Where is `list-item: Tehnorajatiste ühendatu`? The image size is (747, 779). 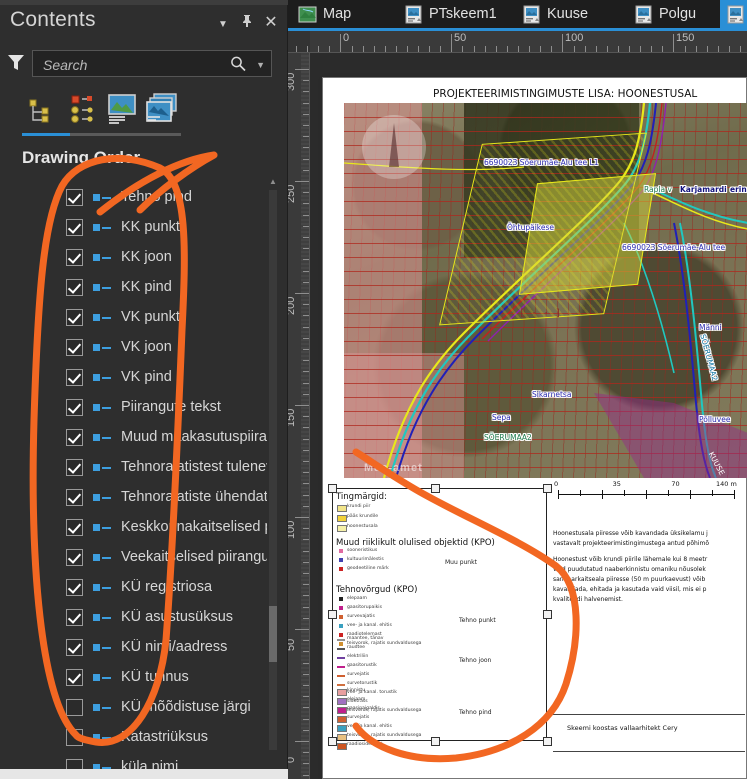 list-item: Tehnorajatiste ühendatu is located at coordinates (137, 497).